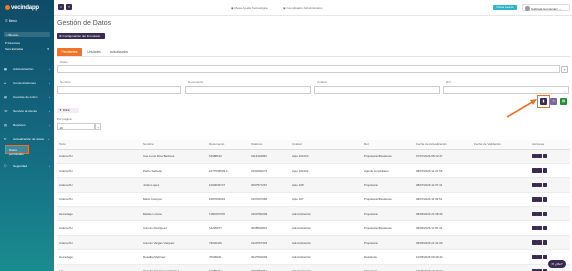 Image resolution: width=572 pixels, height=271 pixels. I want to click on sidebar-item-cuentas-cobro: ▤ Cuentas de cobro ›, so click(27, 97).